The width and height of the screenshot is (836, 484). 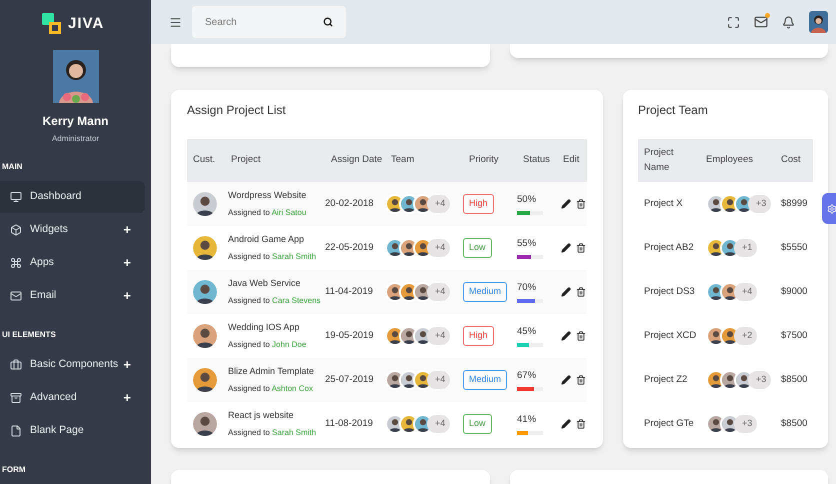 I want to click on logo-icon, so click(x=52, y=24).